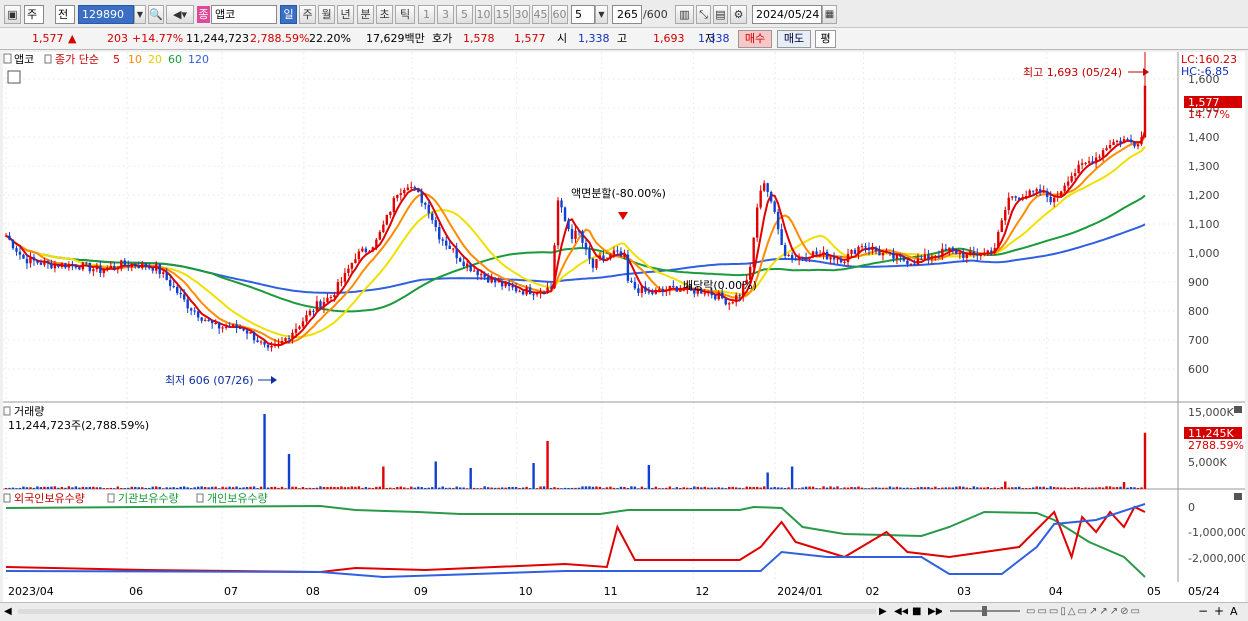 The image size is (1248, 621). What do you see at coordinates (7, 58) in the screenshot?
I see `panel-toggle-icon` at bounding box center [7, 58].